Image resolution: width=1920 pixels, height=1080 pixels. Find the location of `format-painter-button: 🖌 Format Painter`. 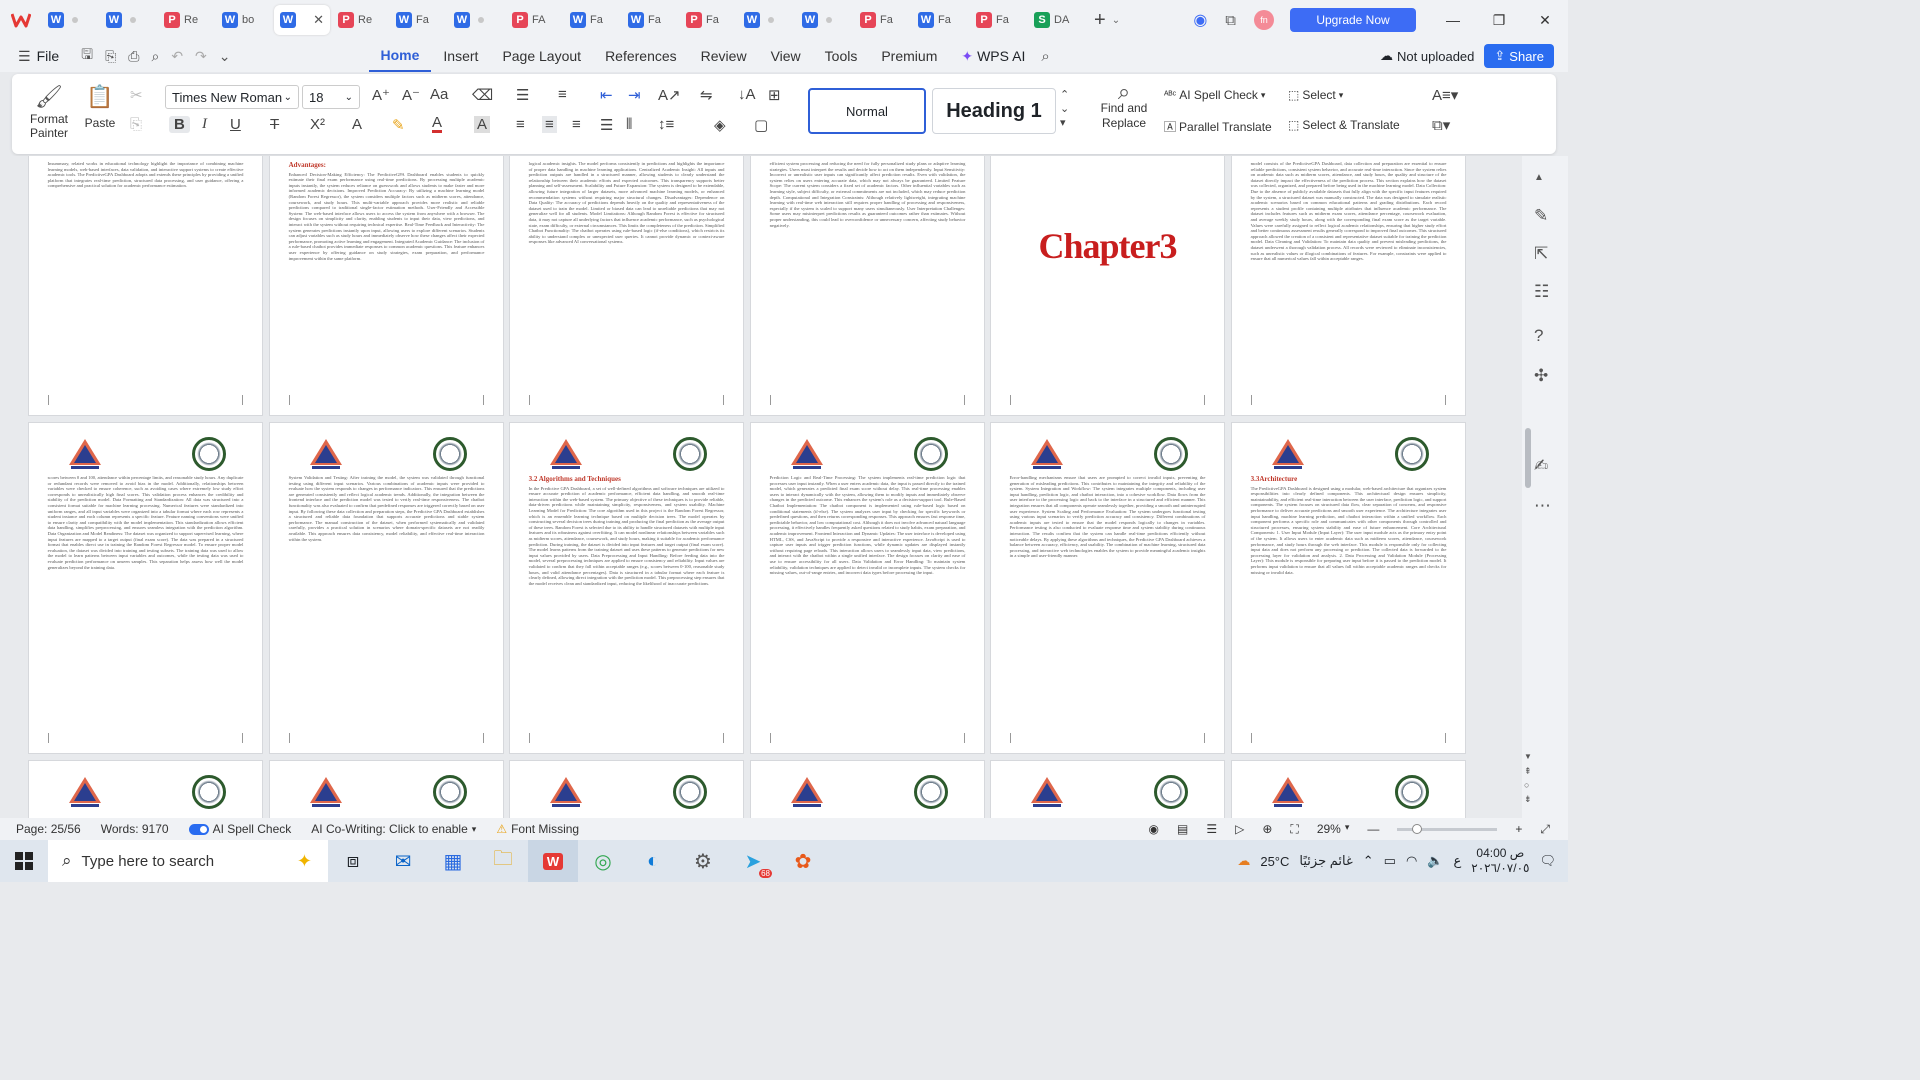

format-painter-button: 🖌 Format Painter is located at coordinates (49, 112).